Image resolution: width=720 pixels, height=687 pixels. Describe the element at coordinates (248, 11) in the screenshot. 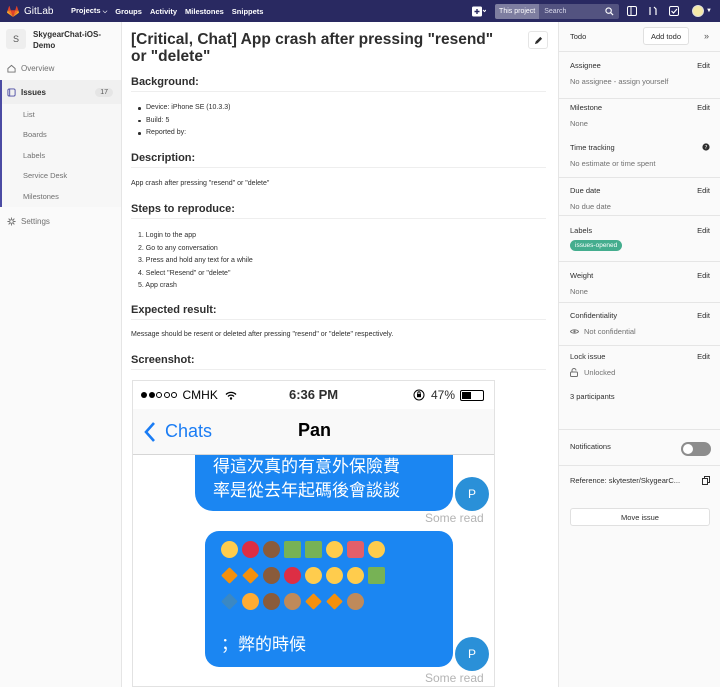

I see `nav-snippets: Snippets` at that location.